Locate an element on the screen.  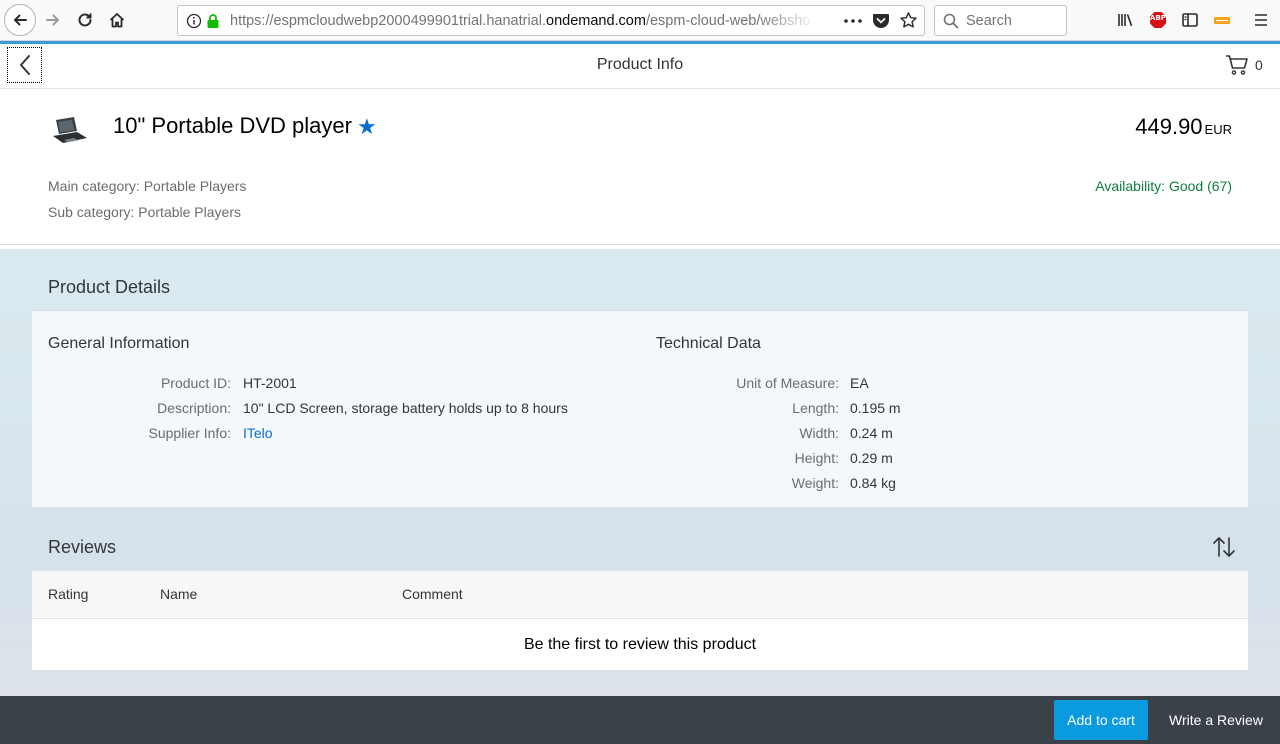
reviews-title: Reviews is located at coordinates (82, 547).